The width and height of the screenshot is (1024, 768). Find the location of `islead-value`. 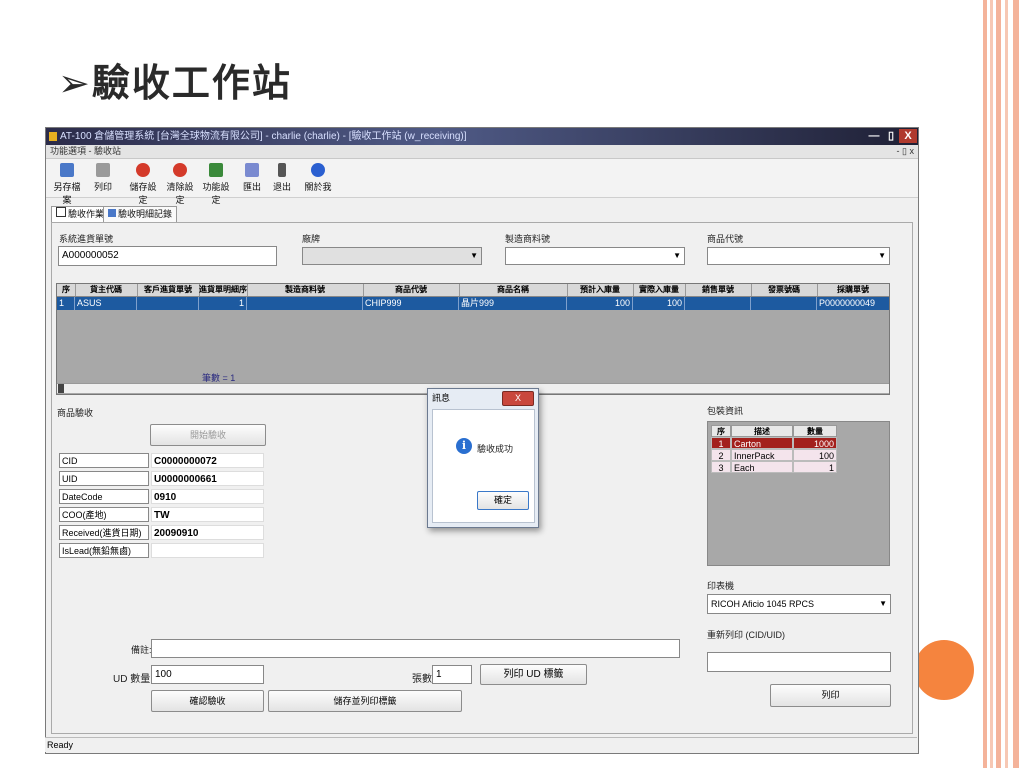

islead-value is located at coordinates (207, 550).